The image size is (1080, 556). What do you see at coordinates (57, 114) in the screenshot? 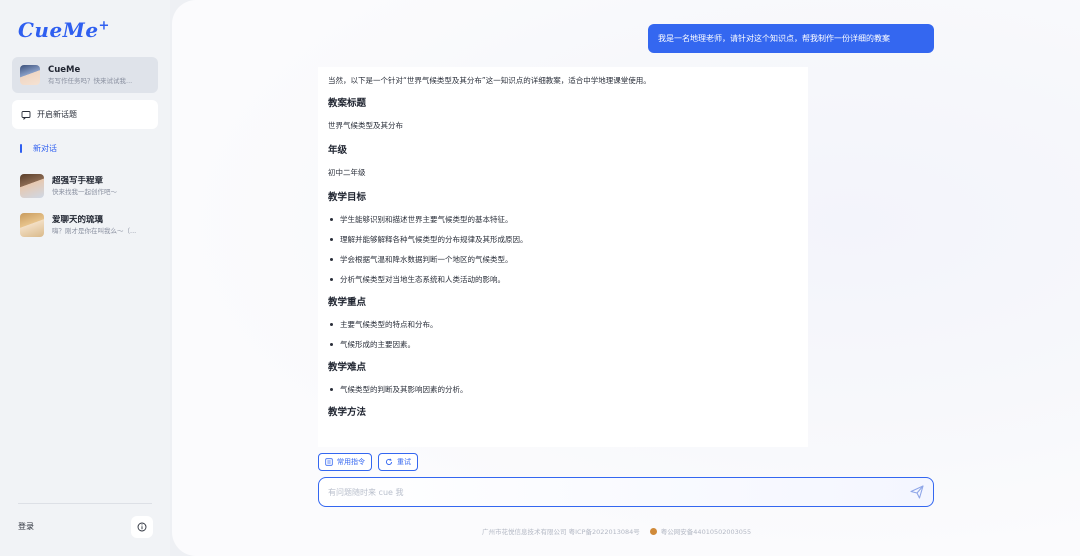
I see `new-topic-label: 开启新话题` at bounding box center [57, 114].